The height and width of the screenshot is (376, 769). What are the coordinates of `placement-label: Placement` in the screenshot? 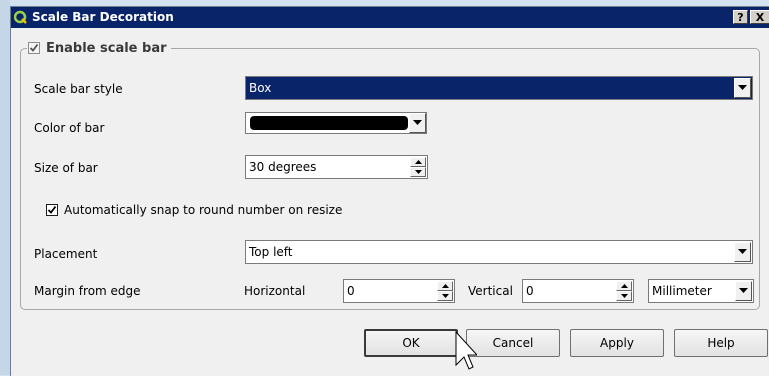 It's located at (66, 254).